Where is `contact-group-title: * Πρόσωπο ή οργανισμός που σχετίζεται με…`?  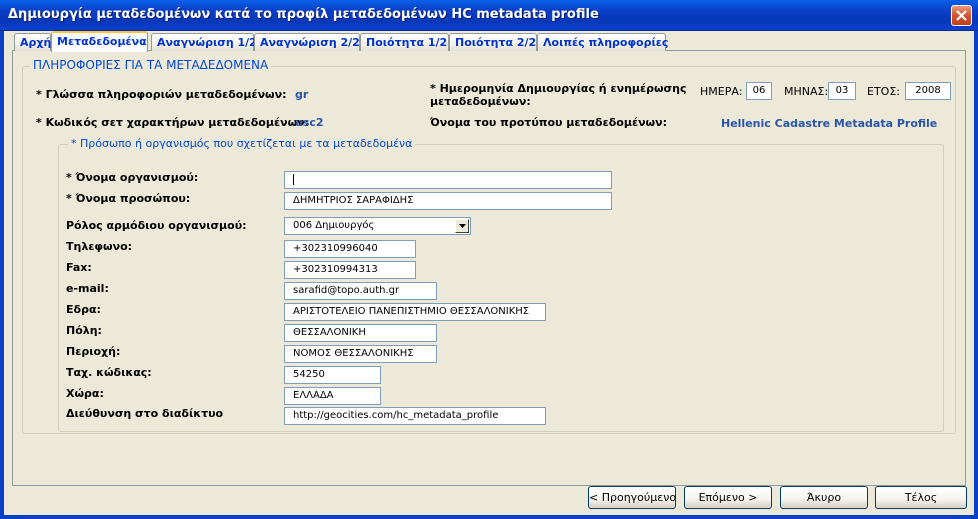
contact-group-title: * Πρόσωπο ή οργανισμός που σχετίζεται με… is located at coordinates (242, 143).